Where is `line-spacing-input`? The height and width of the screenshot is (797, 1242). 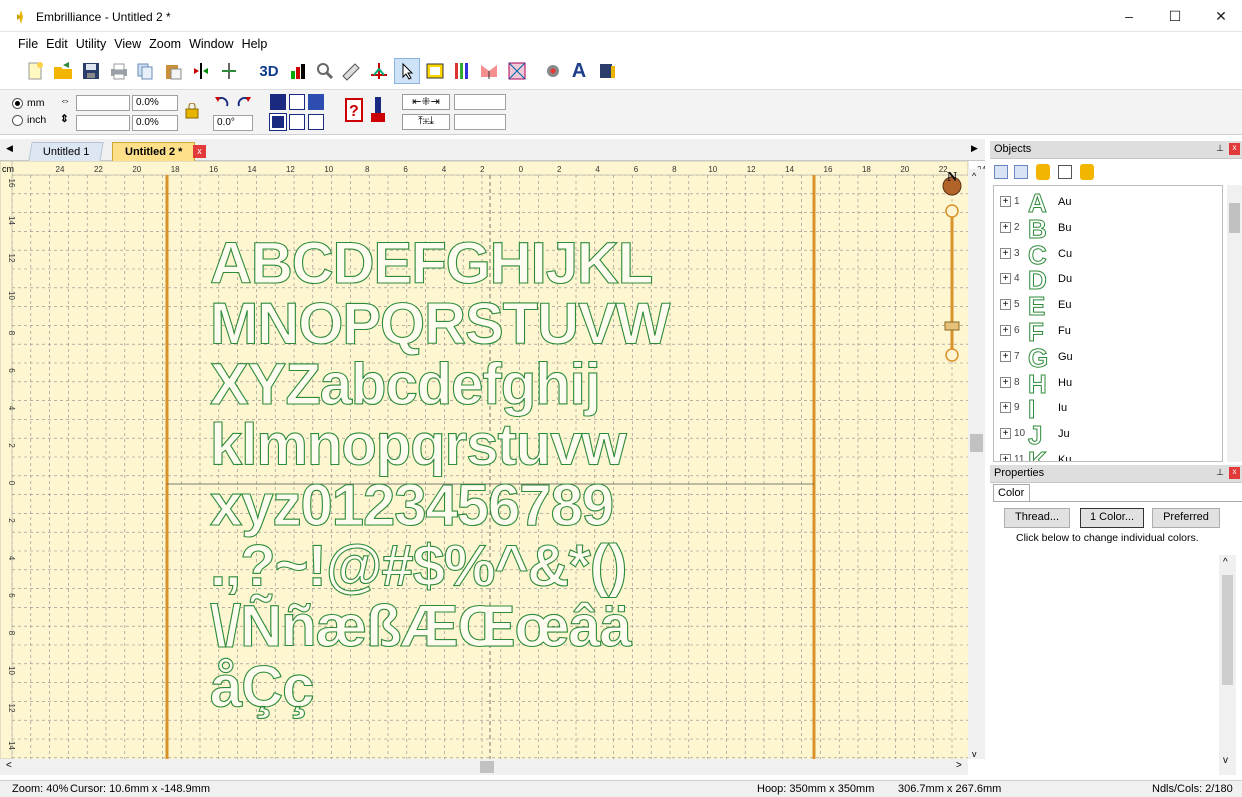 line-spacing-input is located at coordinates (480, 122).